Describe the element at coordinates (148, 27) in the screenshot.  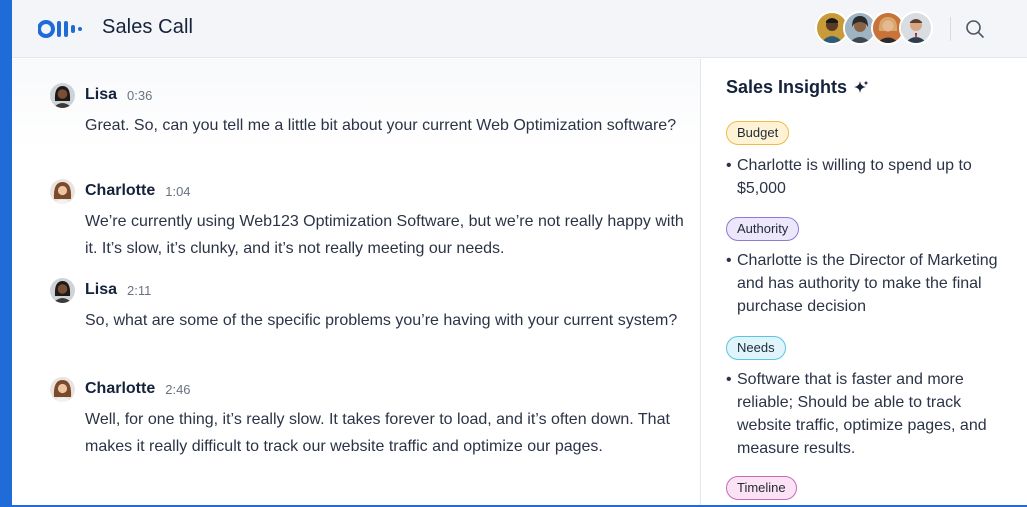
I see `page-title: Sales Call` at that location.